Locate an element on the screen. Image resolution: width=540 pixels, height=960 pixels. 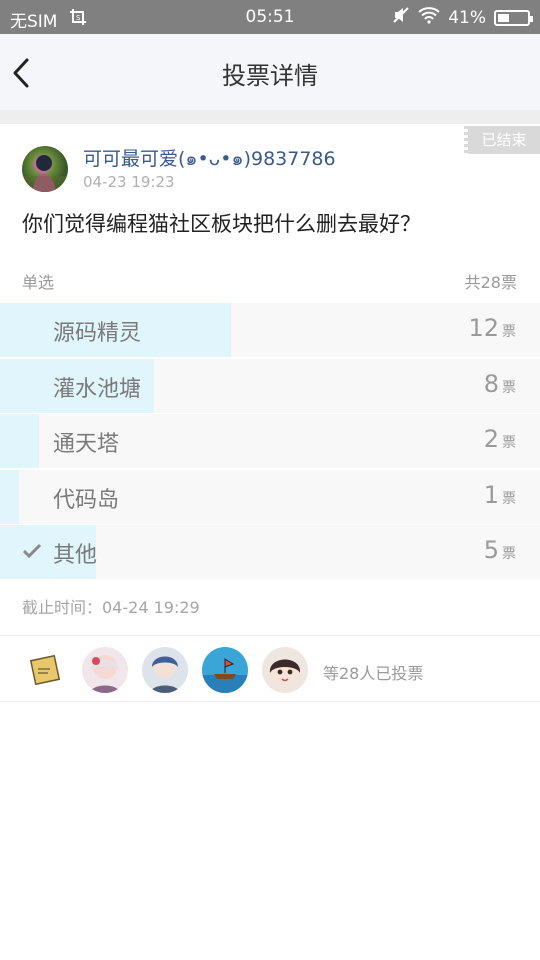
nav-bar: 投票详情 is located at coordinates (270, 72).